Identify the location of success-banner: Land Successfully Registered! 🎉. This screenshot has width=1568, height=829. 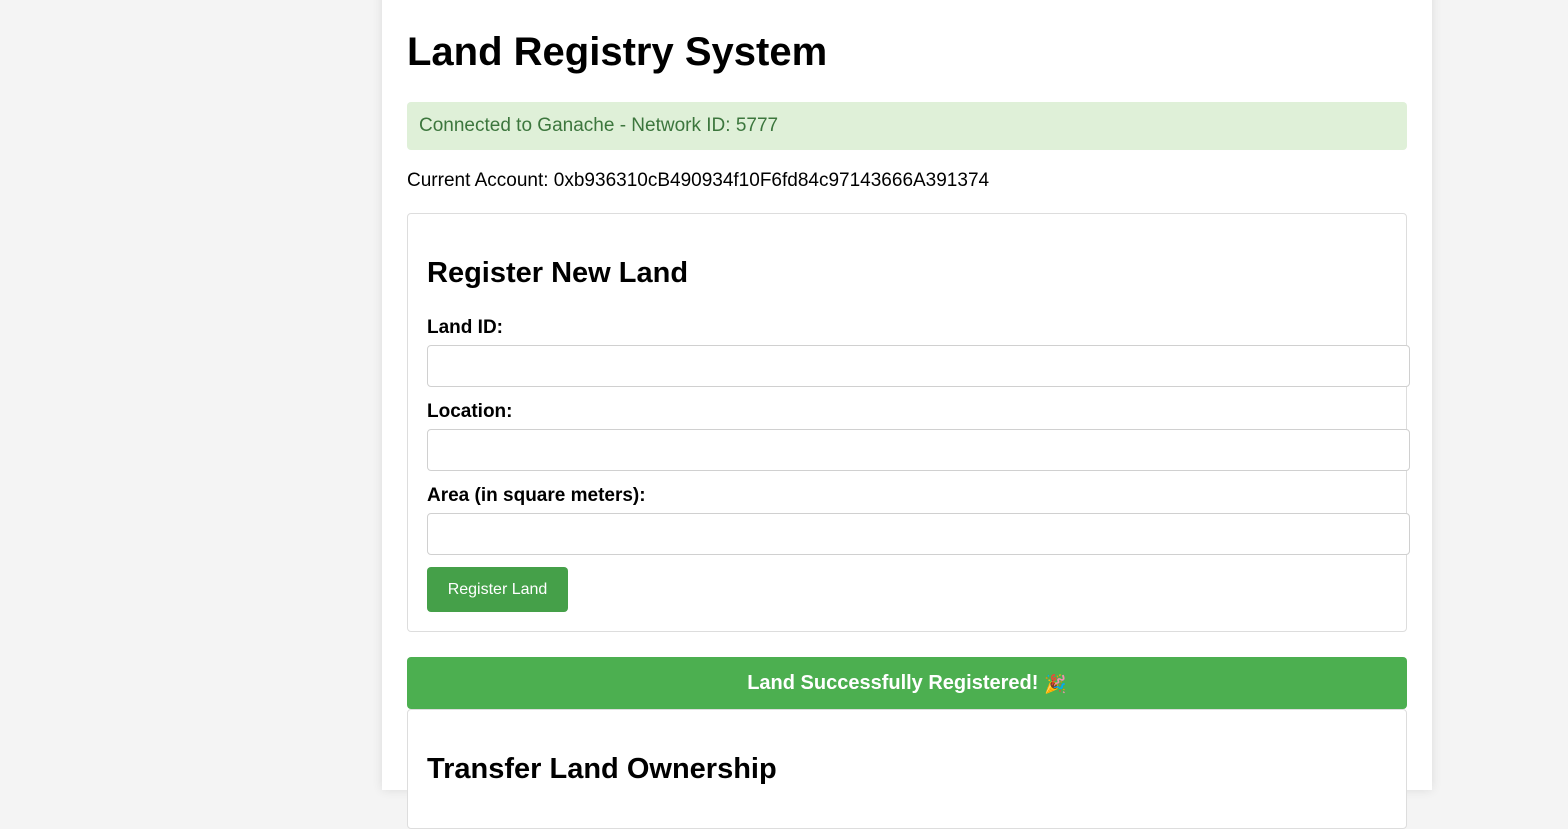
(907, 683).